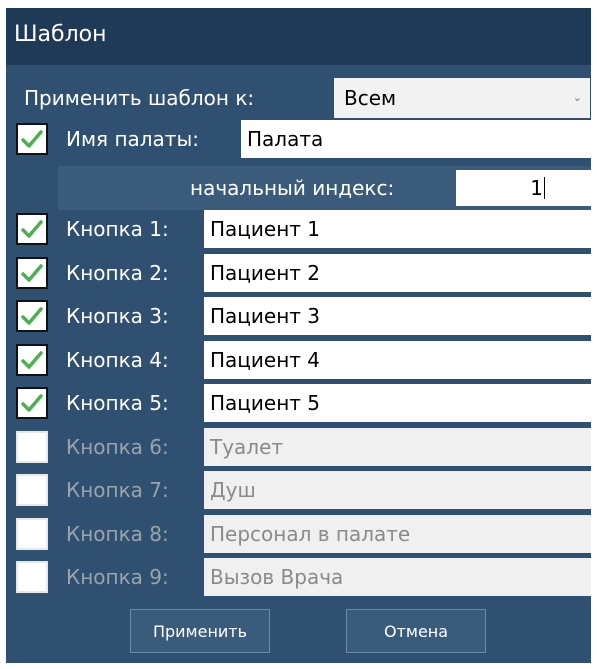  Describe the element at coordinates (117, 229) in the screenshot. I see `button-1-label: Кнопка 1:` at that location.